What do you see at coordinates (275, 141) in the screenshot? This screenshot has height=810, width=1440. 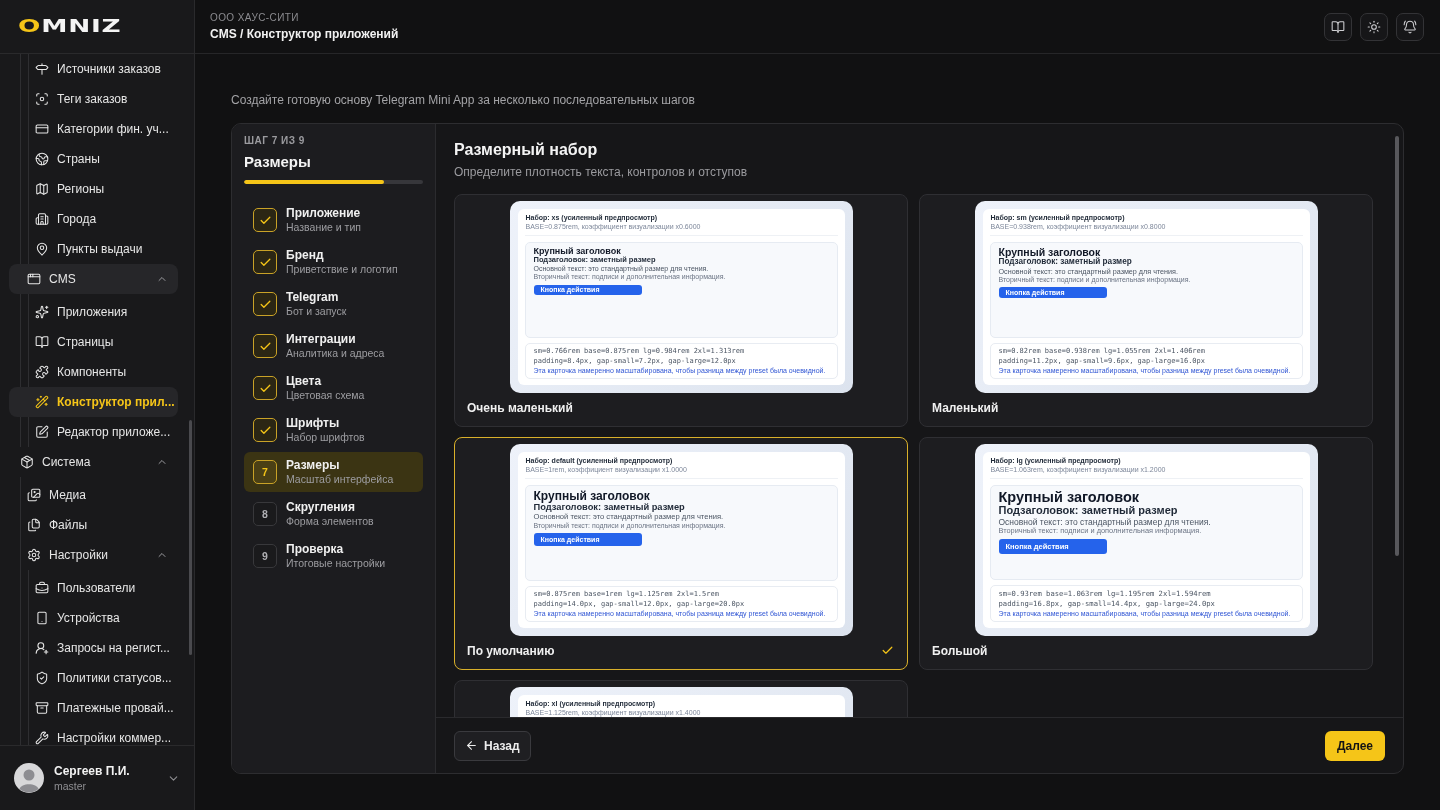 I see `step-counter: ШАГ 7 ИЗ 9` at bounding box center [275, 141].